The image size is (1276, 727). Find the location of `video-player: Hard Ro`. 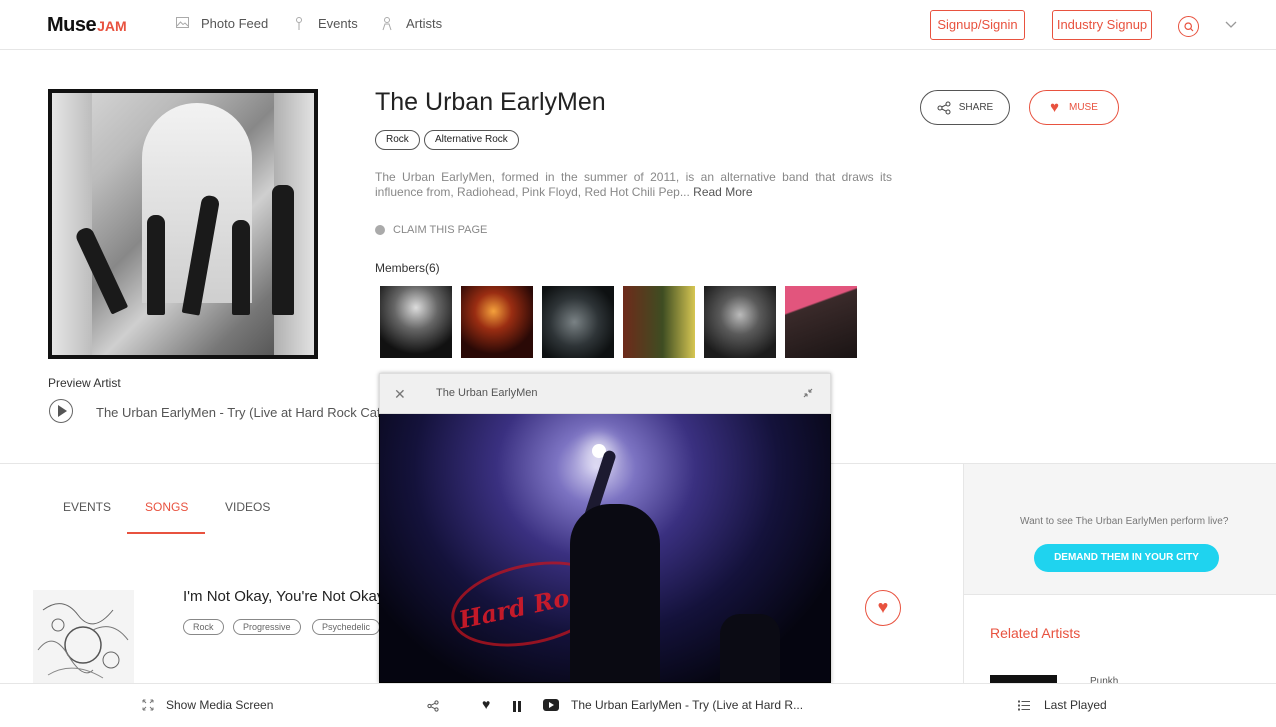

video-player: Hard Ro is located at coordinates (605, 548).